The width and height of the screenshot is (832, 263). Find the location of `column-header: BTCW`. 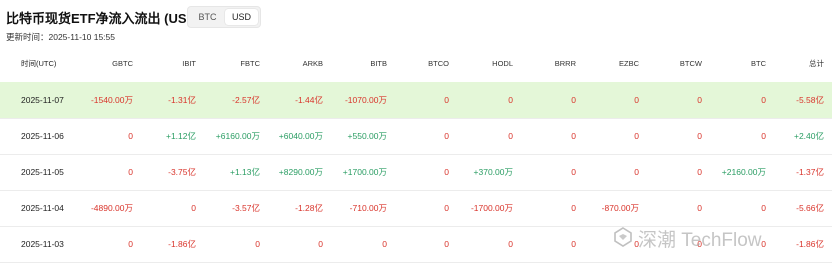

column-header: BTCW is located at coordinates (690, 63).